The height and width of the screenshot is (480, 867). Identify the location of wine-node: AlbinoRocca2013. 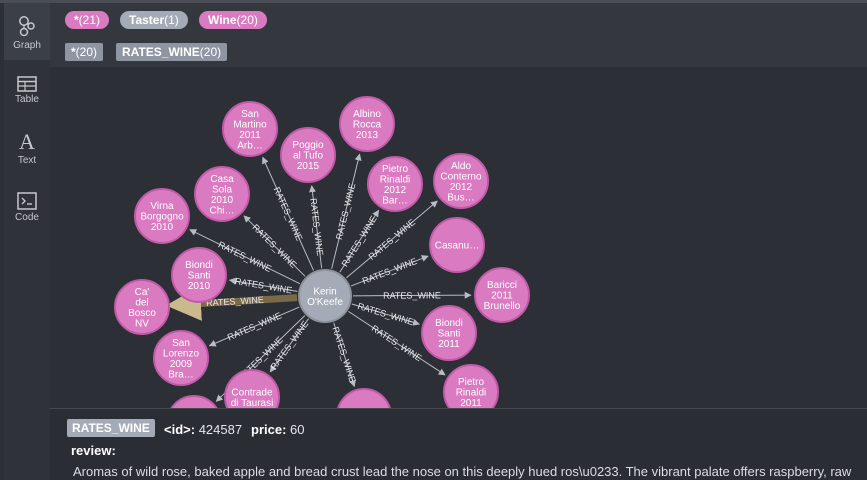
(367, 124).